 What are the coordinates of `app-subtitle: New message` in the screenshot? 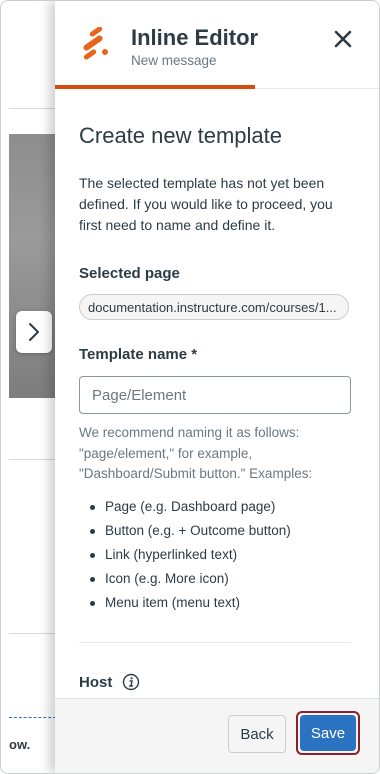 It's located at (174, 60).